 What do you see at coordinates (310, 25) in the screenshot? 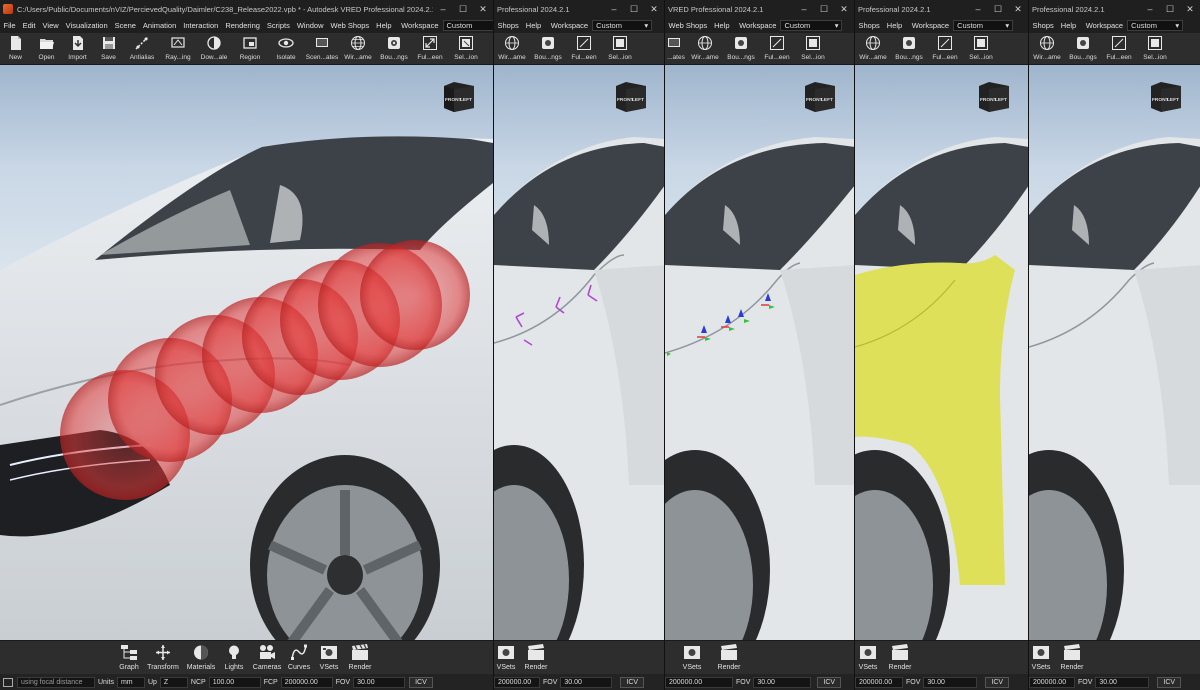
I see `menu-window: Window` at bounding box center [310, 25].